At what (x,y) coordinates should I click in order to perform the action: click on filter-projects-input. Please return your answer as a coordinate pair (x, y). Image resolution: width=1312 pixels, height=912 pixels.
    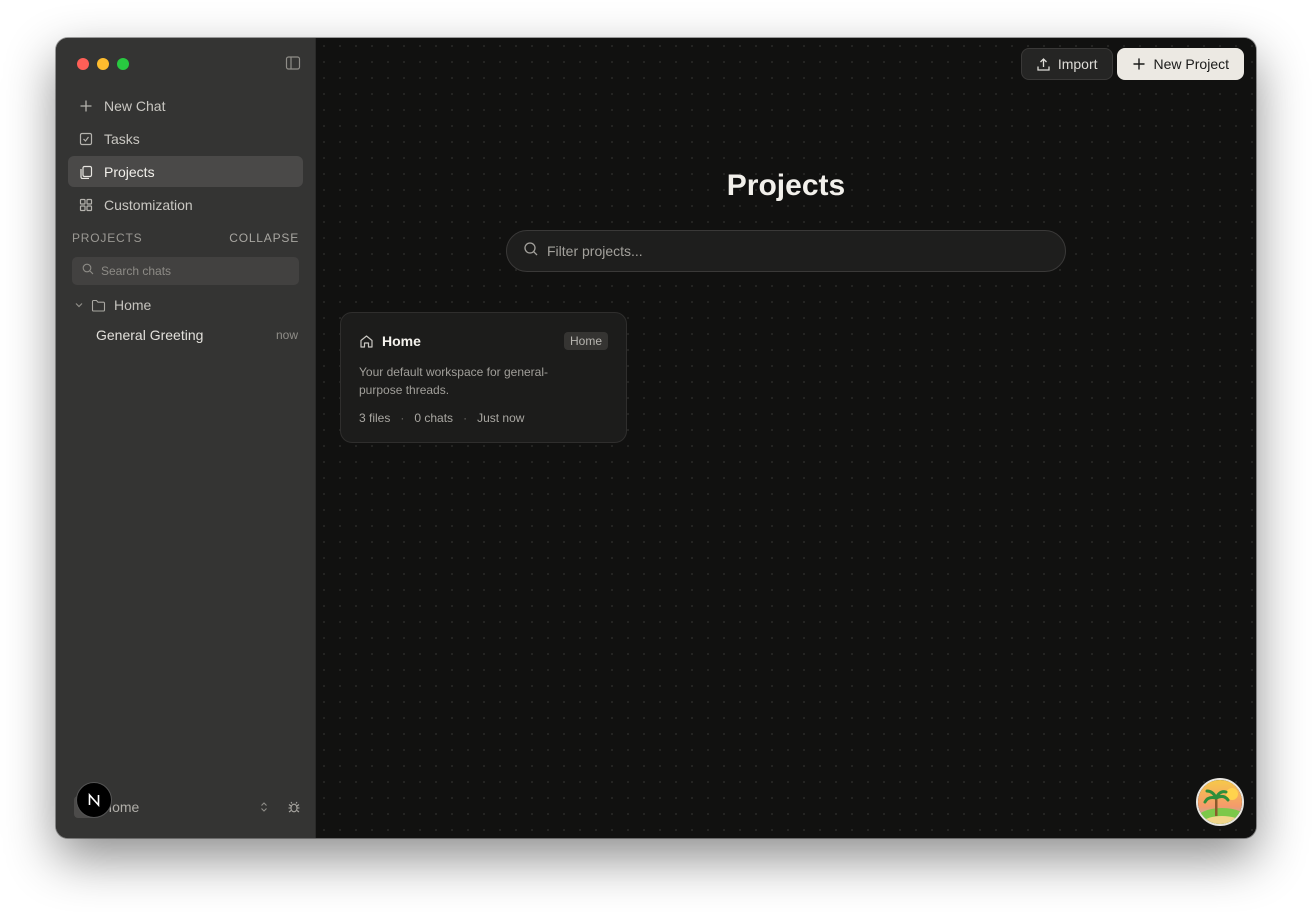
    Looking at the image, I should click on (787, 251).